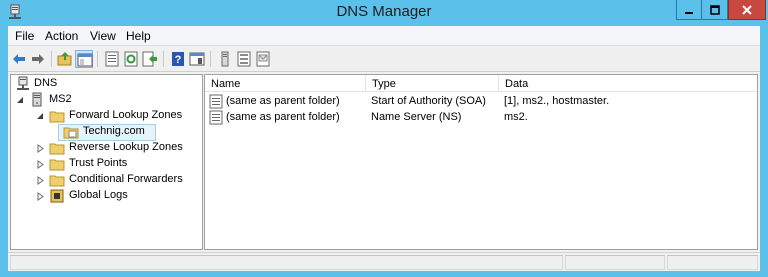 The width and height of the screenshot is (768, 277). I want to click on new-alias-button, so click(244, 59).